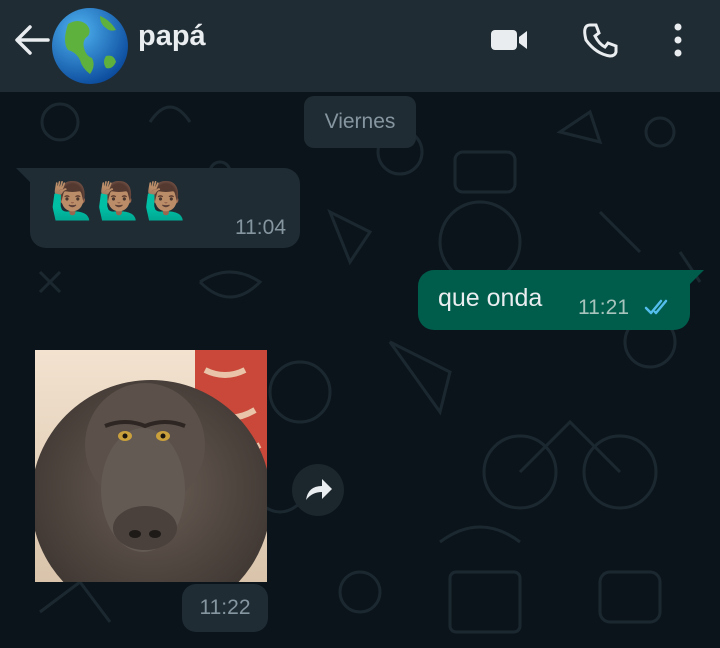 The width and height of the screenshot is (720, 648). Describe the element at coordinates (603, 307) in the screenshot. I see `message-time: 11:21` at that location.